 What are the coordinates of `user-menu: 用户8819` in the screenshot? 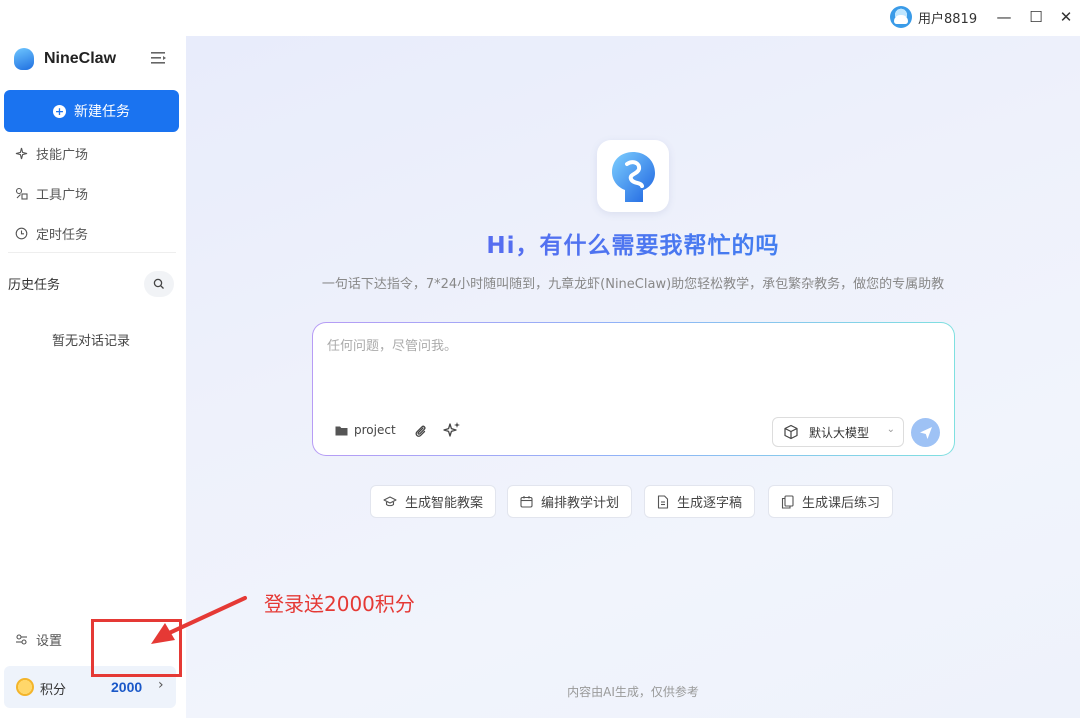 It's located at (933, 17).